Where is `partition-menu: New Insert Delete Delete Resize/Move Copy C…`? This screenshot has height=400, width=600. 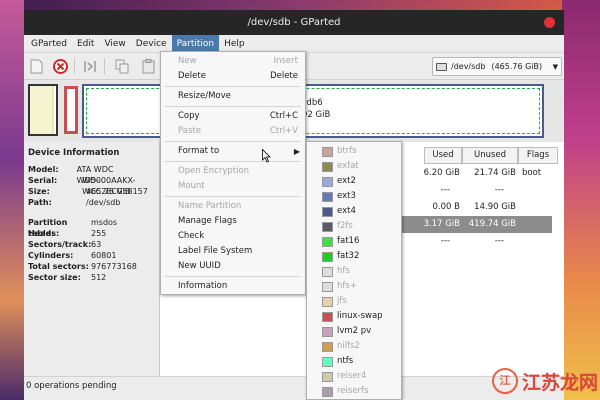 partition-menu: New Insert Delete Delete Resize/Move Copy C… is located at coordinates (233, 173).